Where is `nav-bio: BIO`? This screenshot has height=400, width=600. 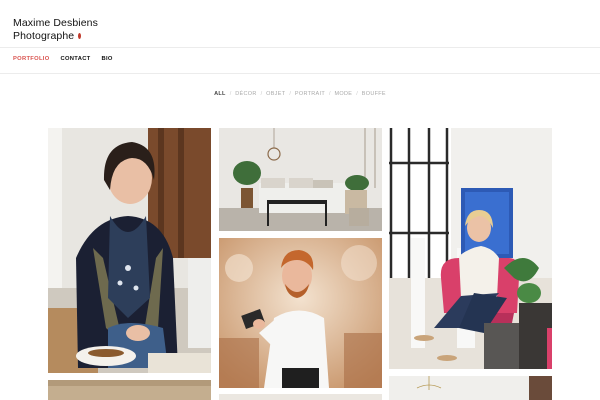
nav-bio: BIO is located at coordinates (107, 59).